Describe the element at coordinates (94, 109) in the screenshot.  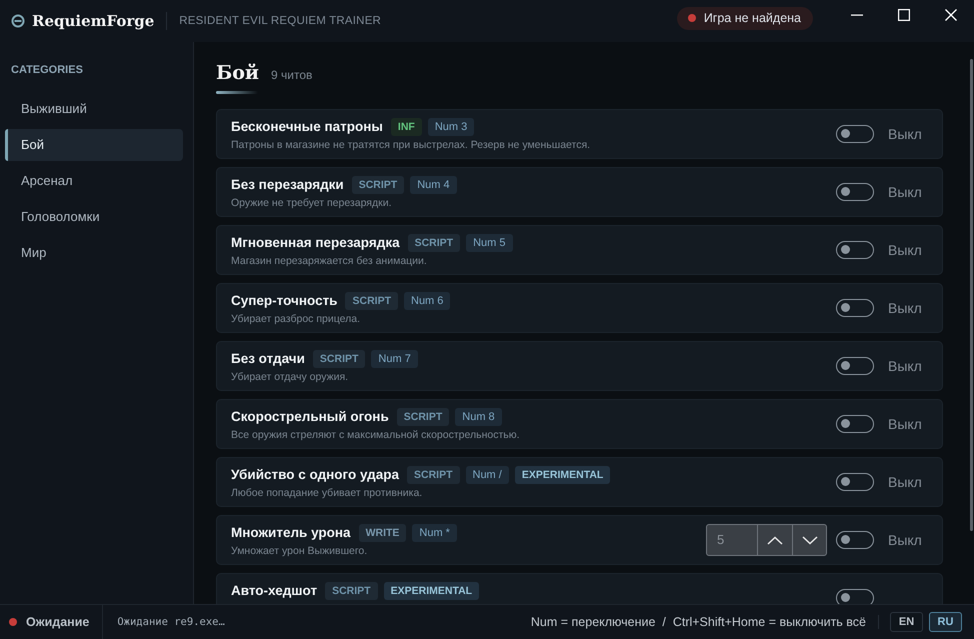
I see `sidebar-item: Выживший` at that location.